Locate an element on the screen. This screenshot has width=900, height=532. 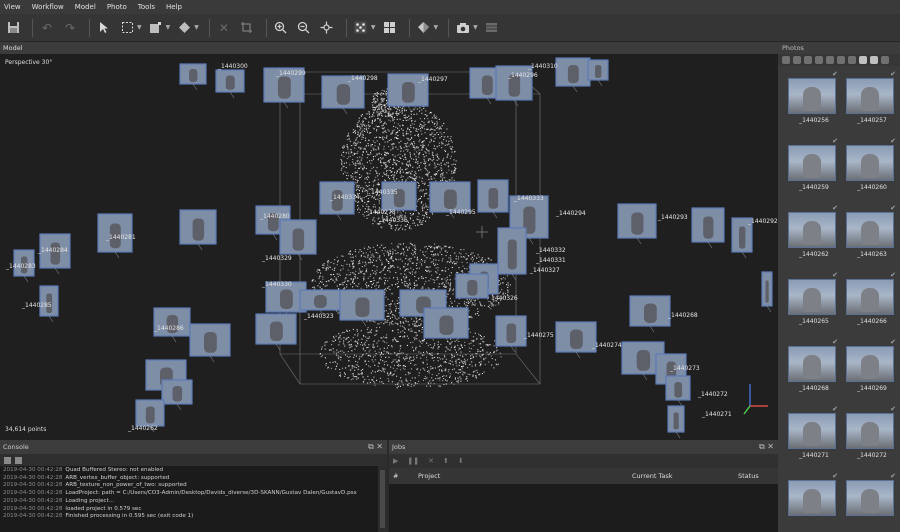
menu-tools: Tools is located at coordinates (146, 7).